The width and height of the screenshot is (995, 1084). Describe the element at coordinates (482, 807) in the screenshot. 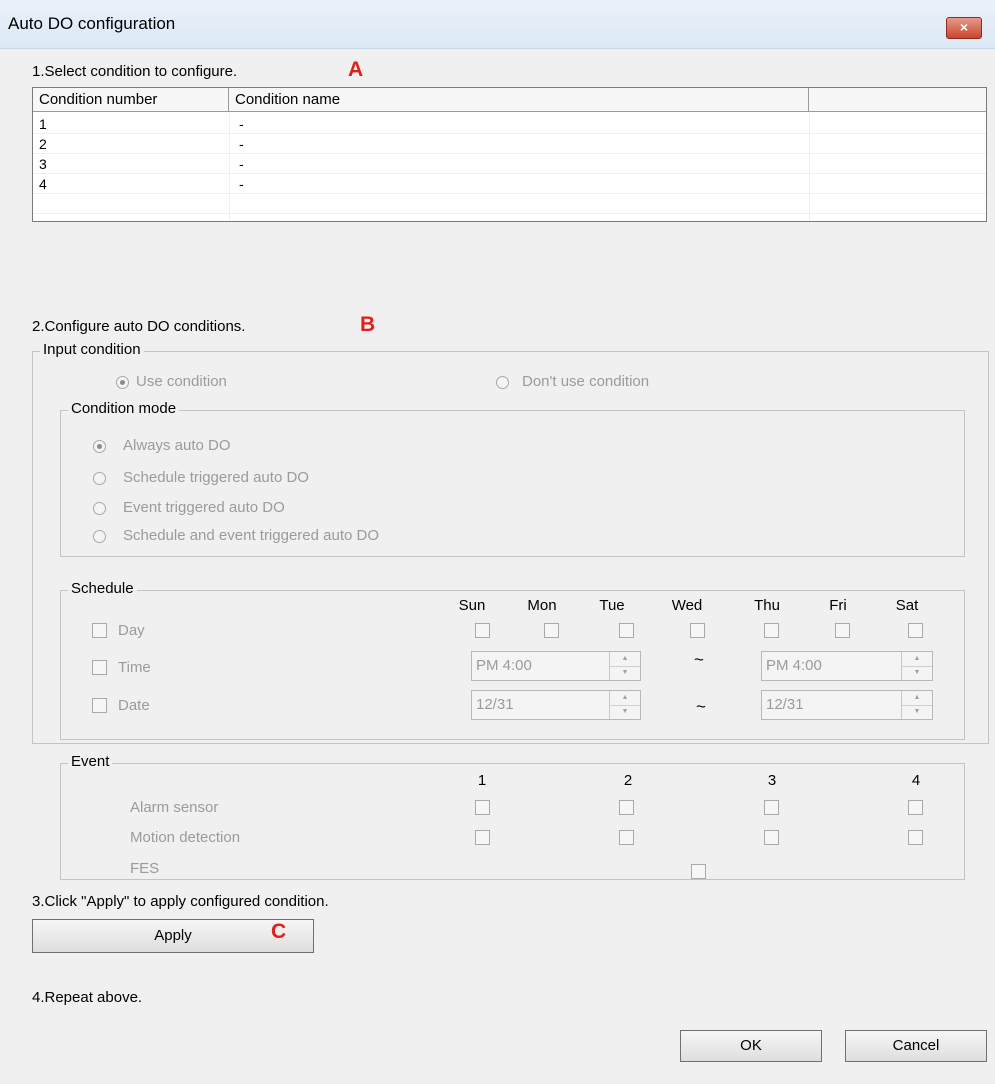

I see `alarm-sensor-1-checkbox` at that location.